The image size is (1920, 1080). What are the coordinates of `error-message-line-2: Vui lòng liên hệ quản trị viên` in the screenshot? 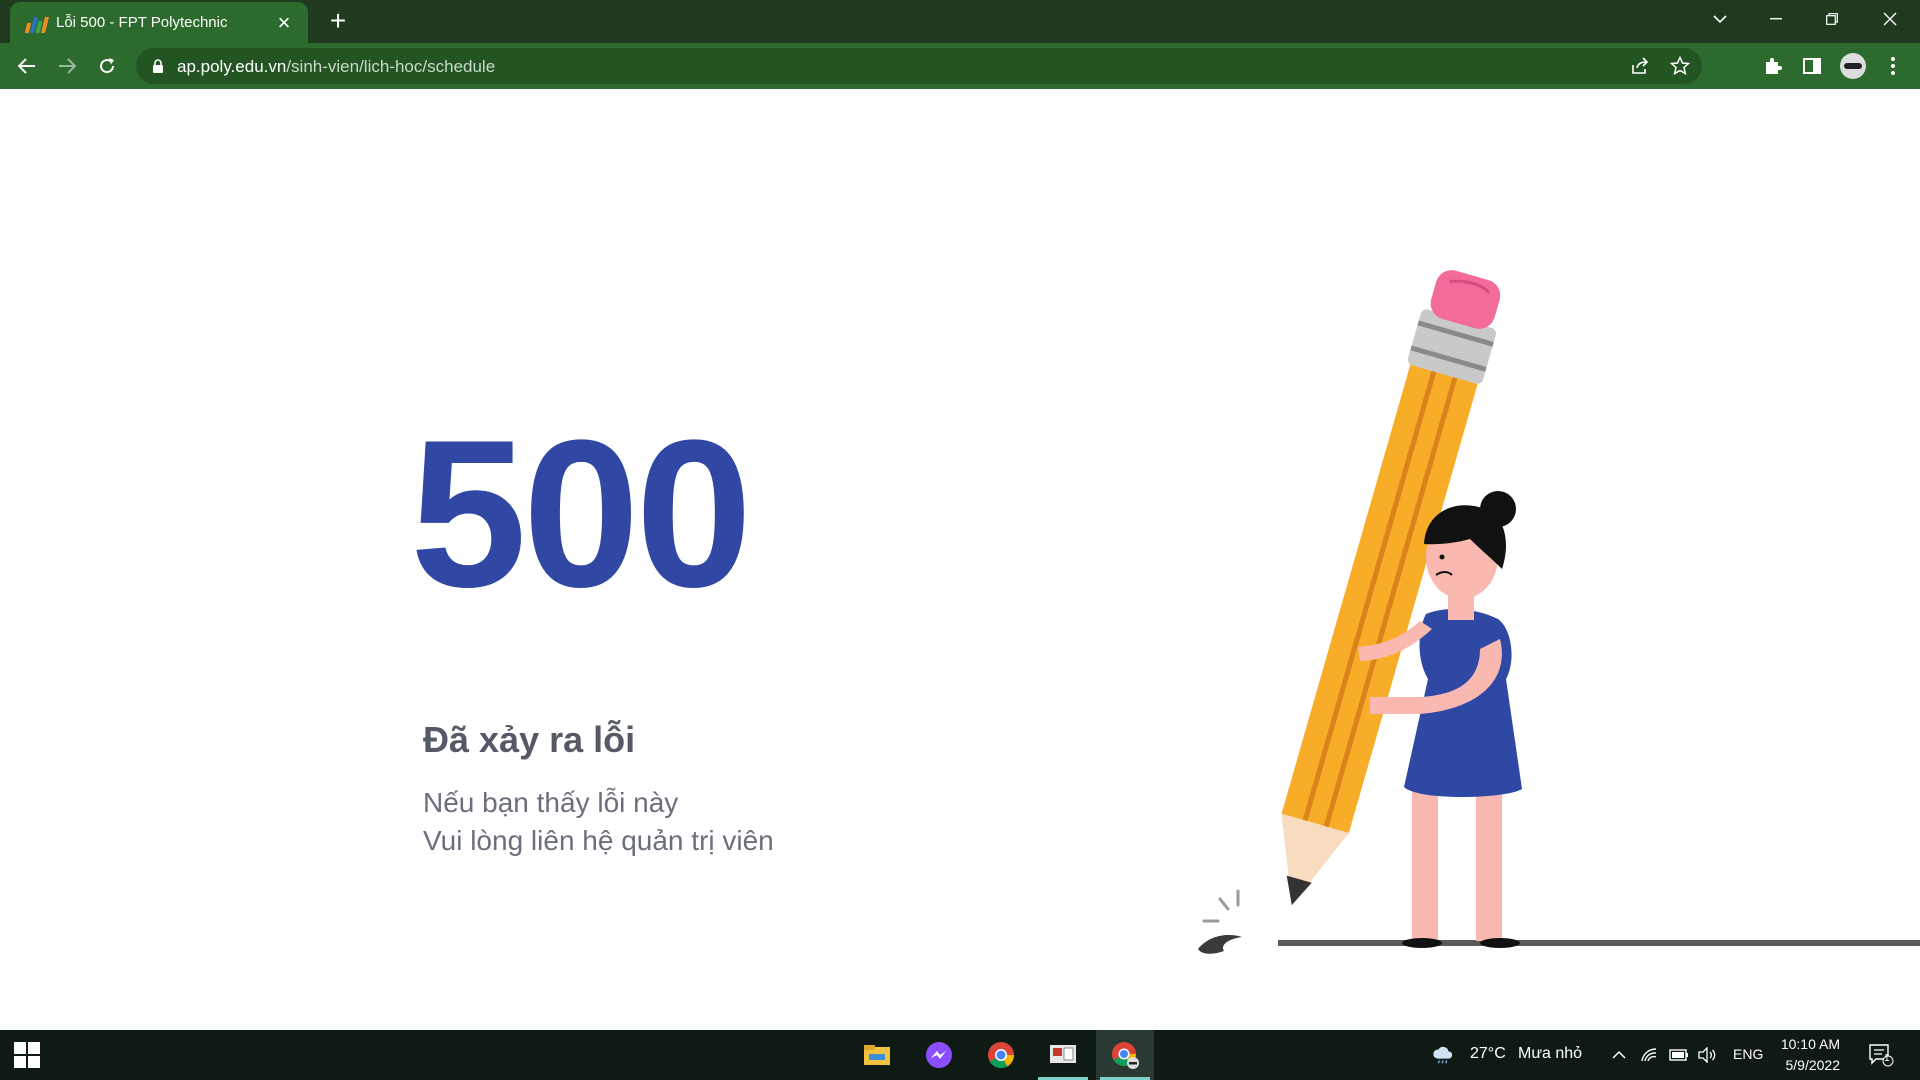 It's located at (598, 840).